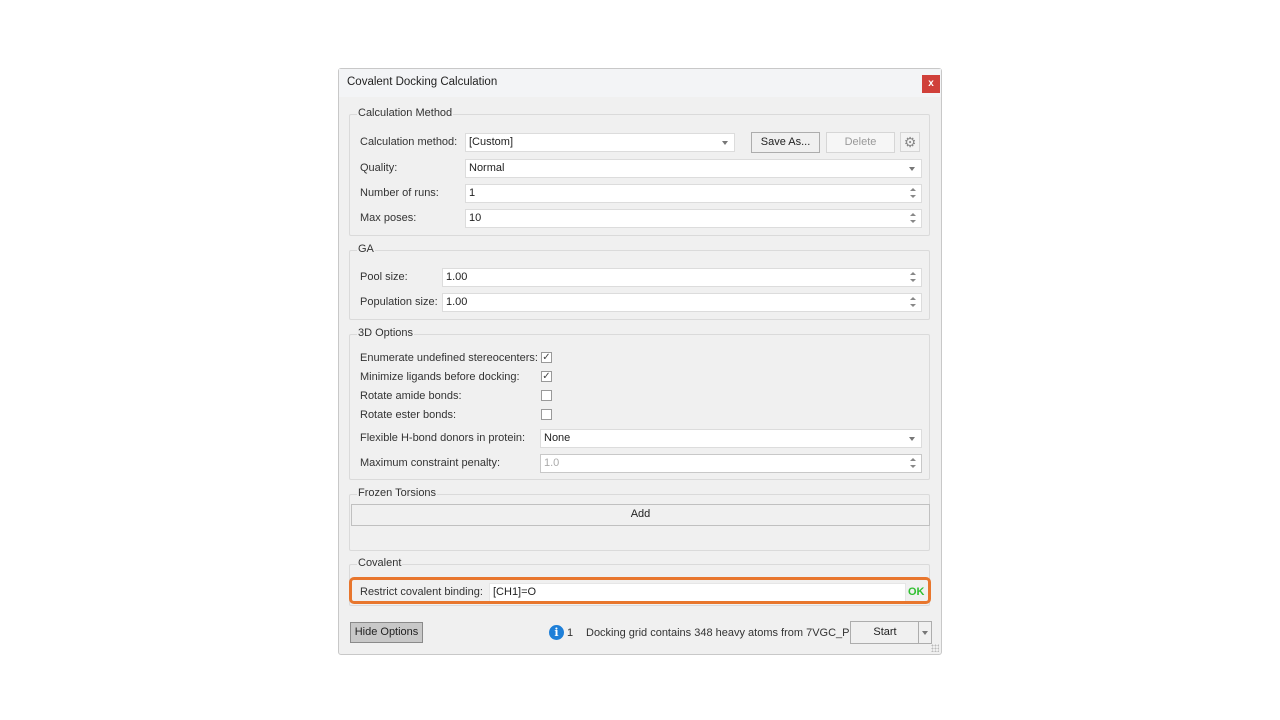 The height and width of the screenshot is (720, 1280). I want to click on population-size-value: 1.00, so click(457, 302).